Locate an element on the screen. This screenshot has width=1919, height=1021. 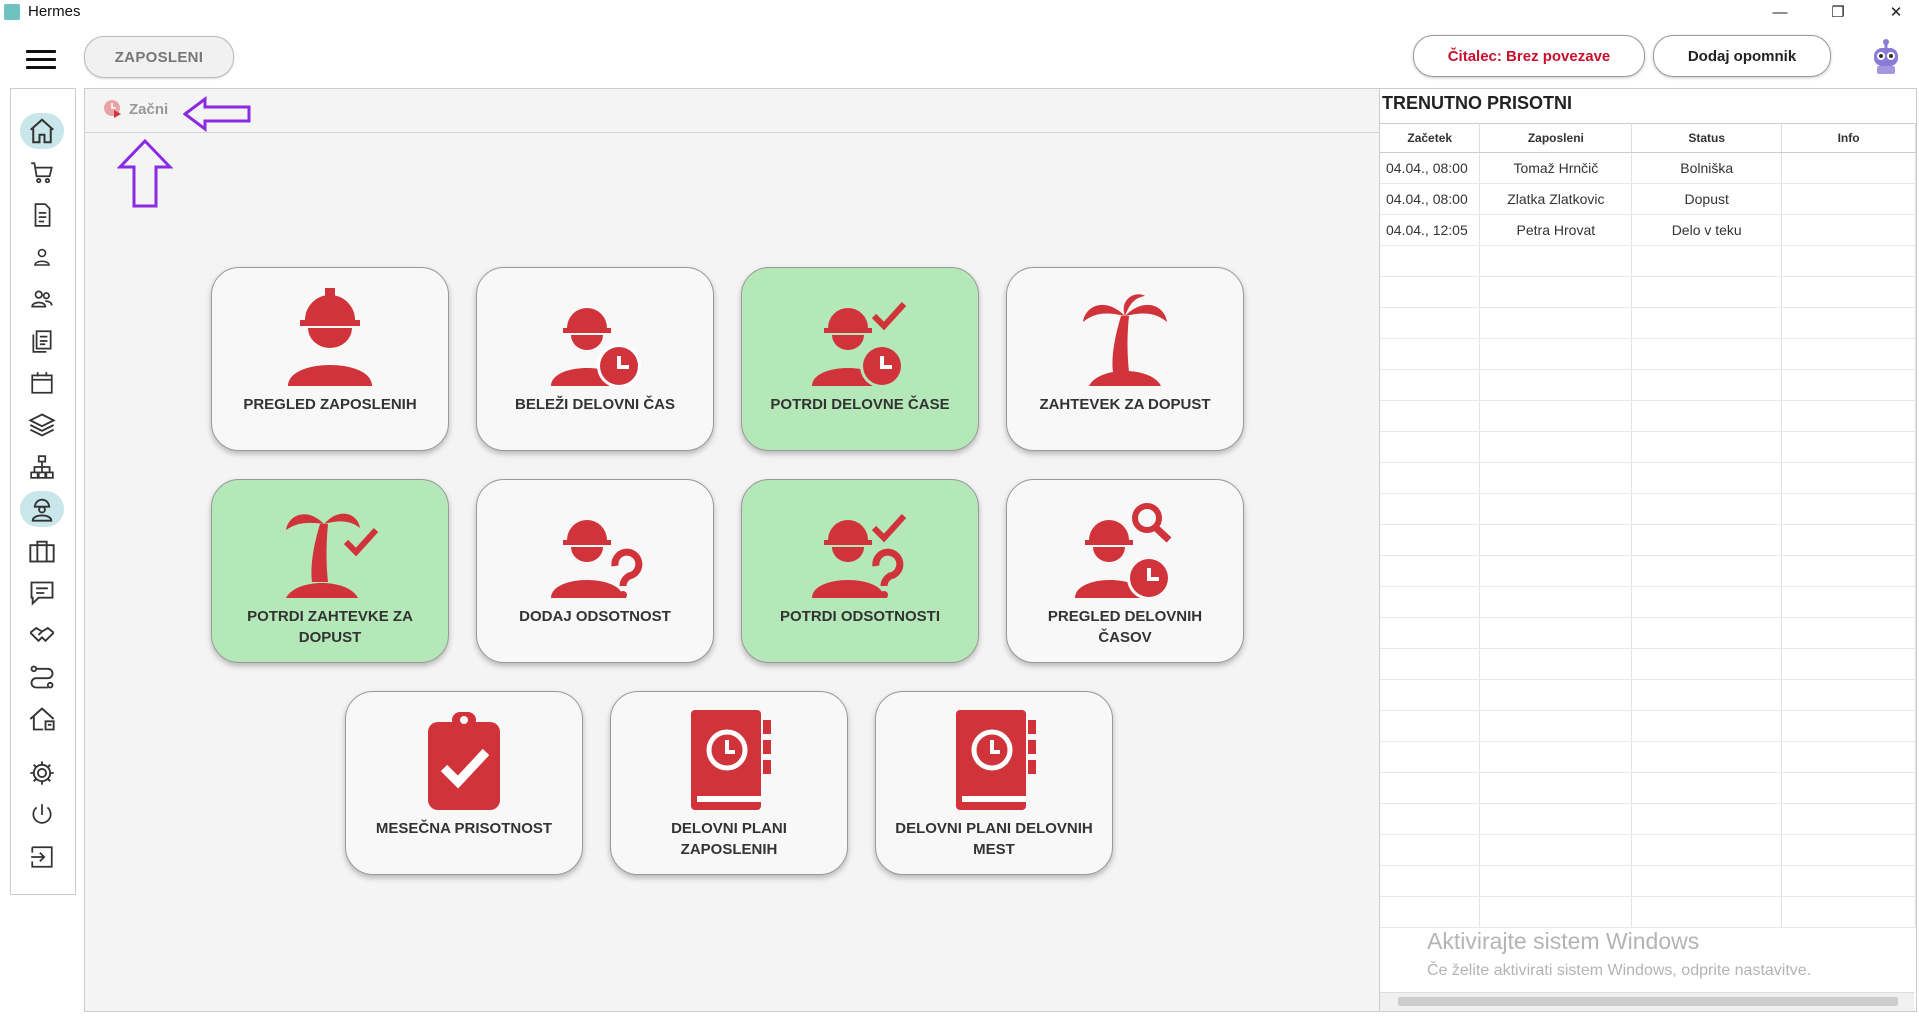
table-row: 04.04., 12:05 Petra Hrovat Delo v teku is located at coordinates (1648, 230).